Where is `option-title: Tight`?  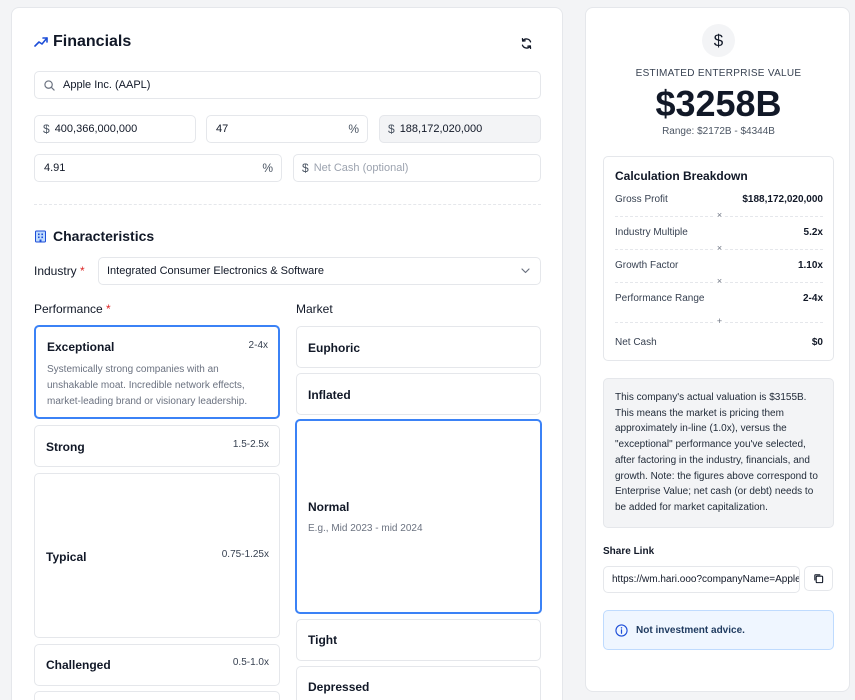 option-title: Tight is located at coordinates (323, 640).